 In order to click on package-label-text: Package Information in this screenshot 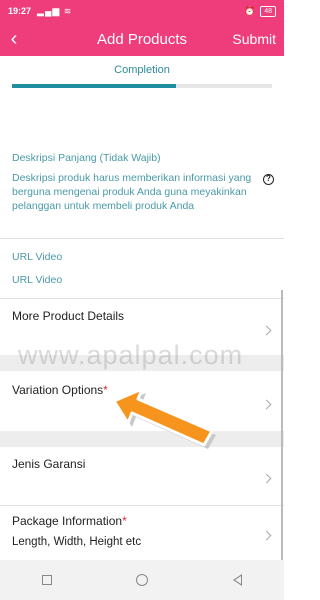, I will do `click(67, 521)`.